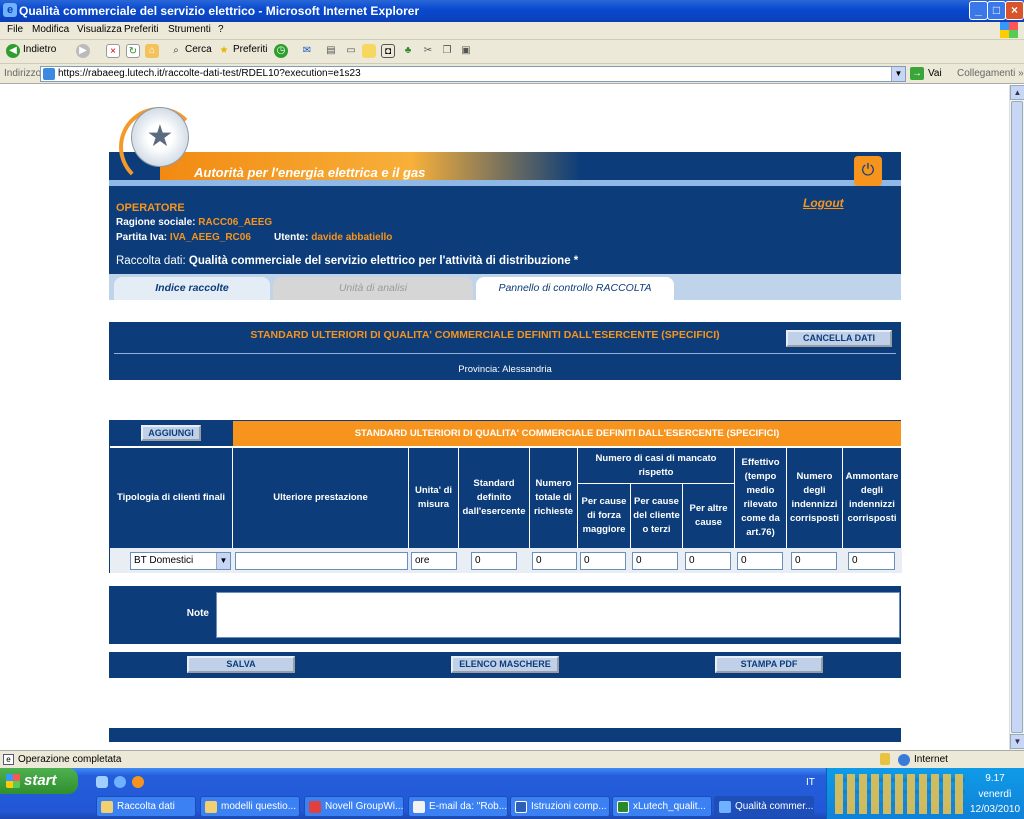 The image size is (1024, 819). I want to click on scroll-down-icon: ▼, so click(1017, 741).